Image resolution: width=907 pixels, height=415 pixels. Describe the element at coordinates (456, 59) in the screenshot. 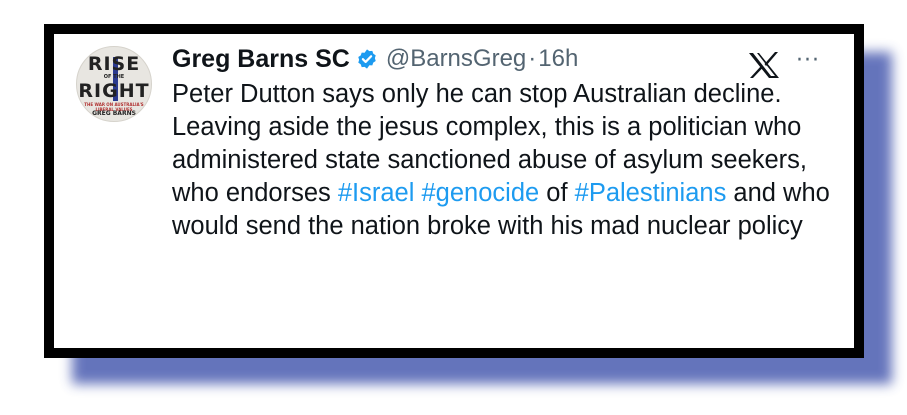

I see `author-handle: @BarnsGreg` at that location.